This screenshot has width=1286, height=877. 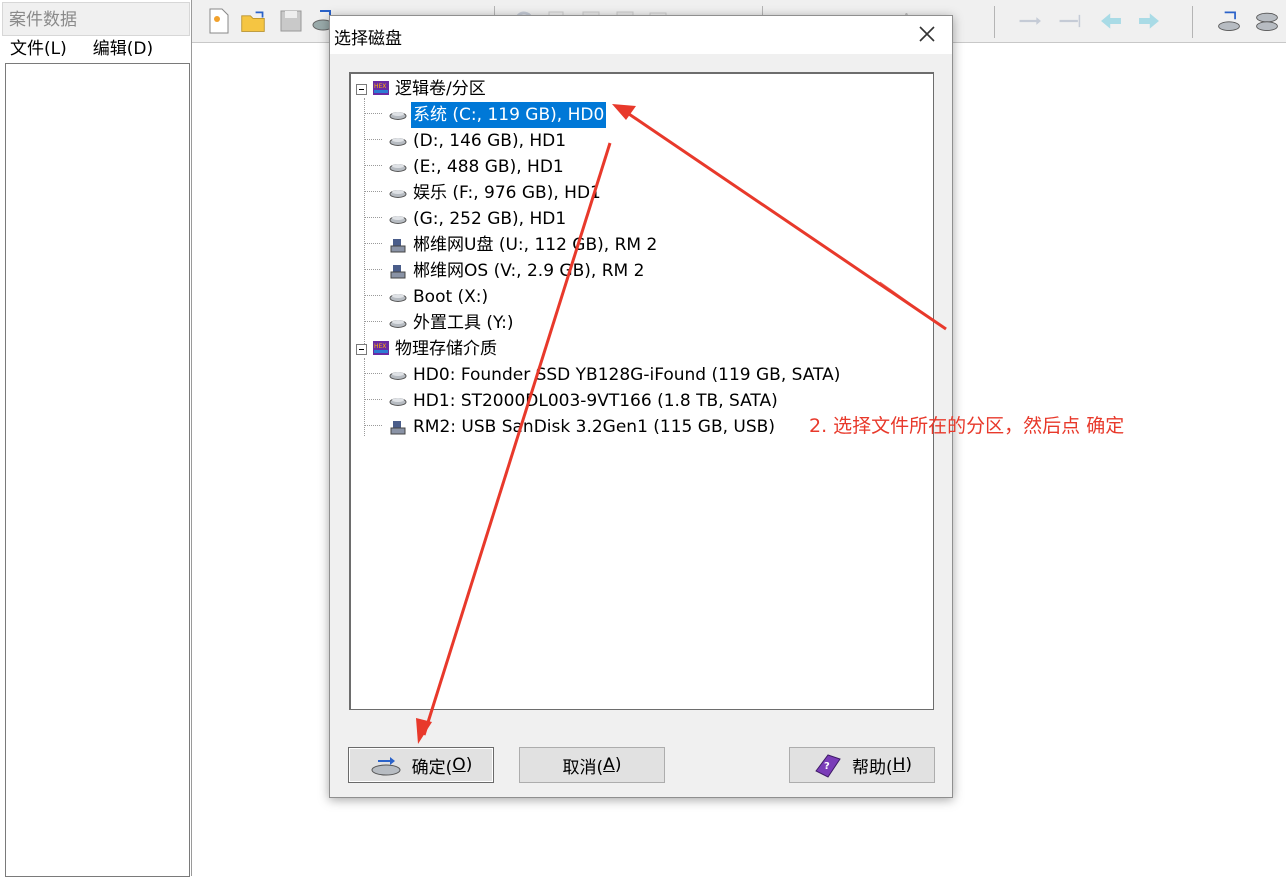 What do you see at coordinates (386, 766) in the screenshot?
I see `disk-open-icon` at bounding box center [386, 766].